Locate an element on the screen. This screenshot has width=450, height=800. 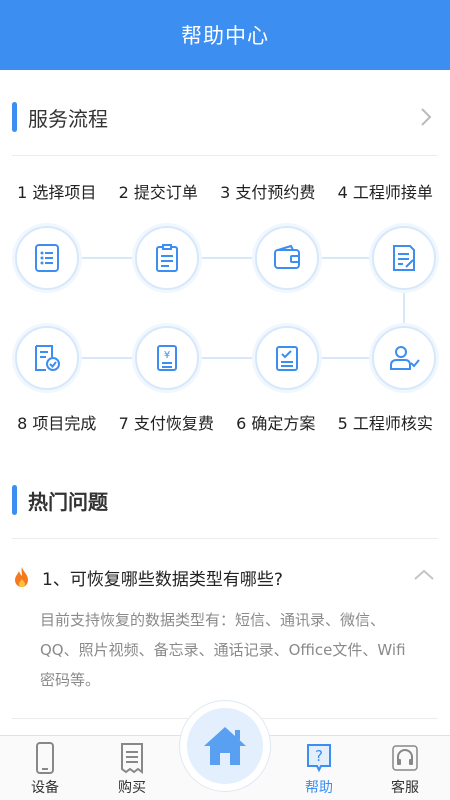
step-node-confirm-plan is located at coordinates (287, 358).